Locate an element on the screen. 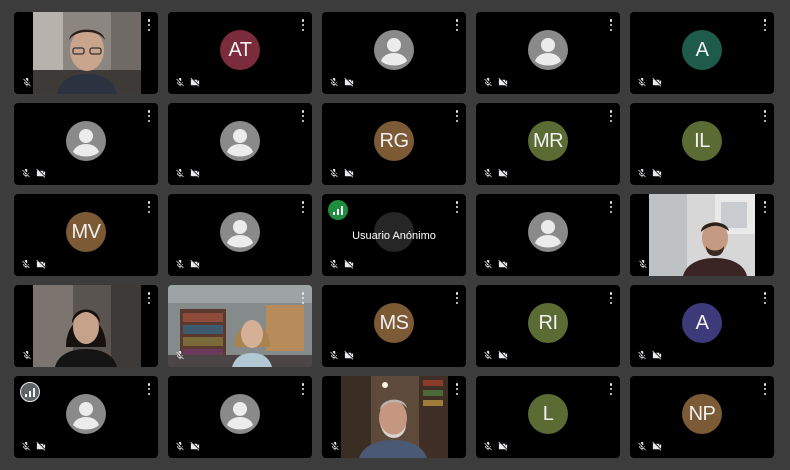 This screenshot has height=470, width=790. participant-tile: Usuario Anónimo is located at coordinates (394, 235).